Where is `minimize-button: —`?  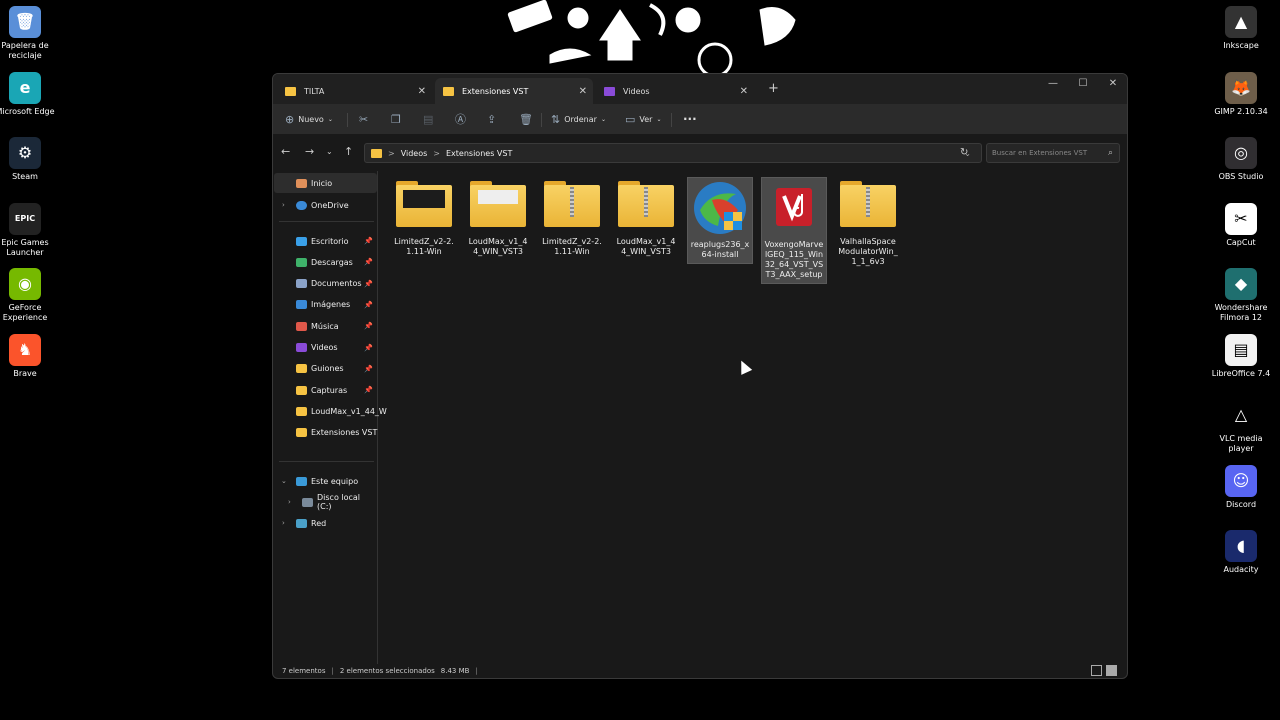
minimize-button: — is located at coordinates (1053, 84).